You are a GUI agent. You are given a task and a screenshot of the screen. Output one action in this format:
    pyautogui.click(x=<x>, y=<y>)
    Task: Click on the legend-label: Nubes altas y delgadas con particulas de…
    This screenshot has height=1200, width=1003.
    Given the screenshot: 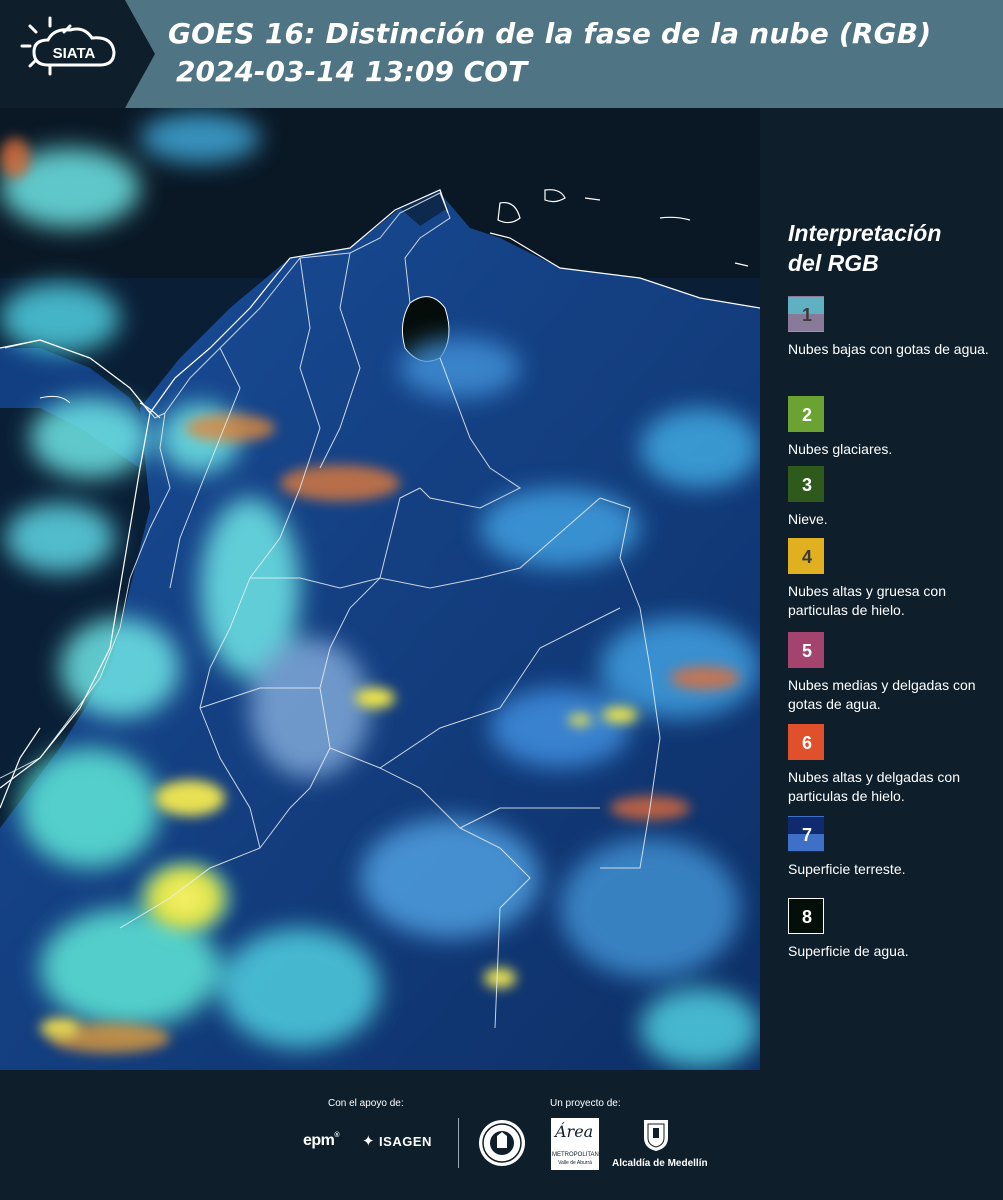 What is the action you would take?
    pyautogui.click(x=874, y=786)
    